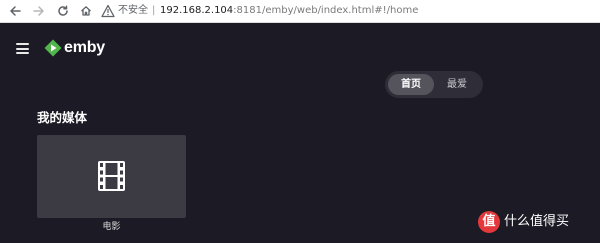  I want to click on forward-arrow-icon, so click(38, 11).